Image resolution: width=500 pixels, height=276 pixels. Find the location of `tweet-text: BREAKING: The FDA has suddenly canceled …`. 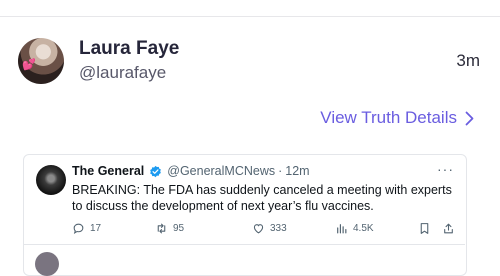

tweet-text: BREAKING: The FDA has suddenly canceled … is located at coordinates (262, 198).